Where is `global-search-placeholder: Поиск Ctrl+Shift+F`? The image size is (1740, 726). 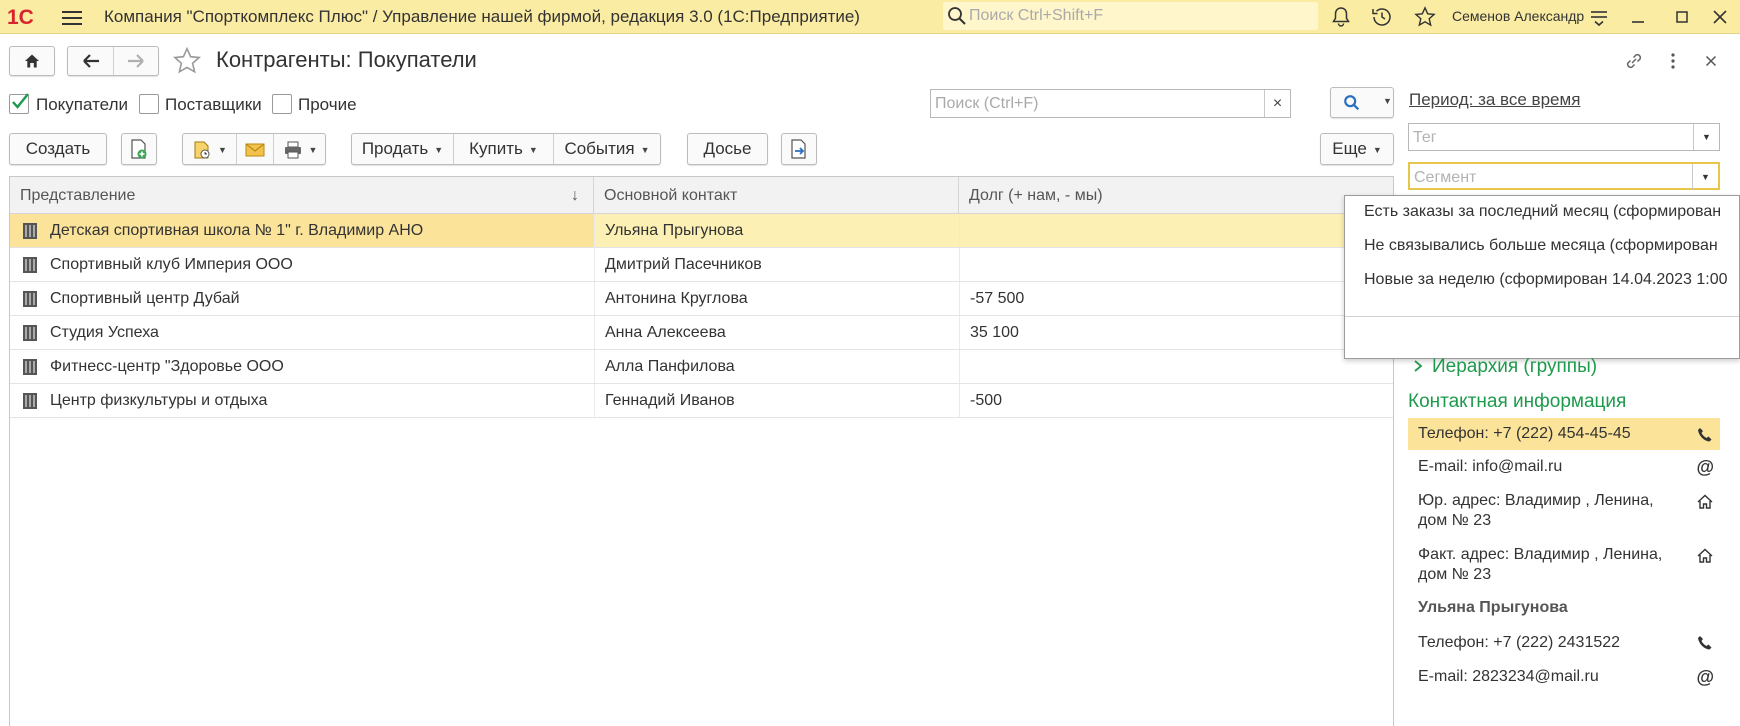
global-search-placeholder: Поиск Ctrl+Shift+F is located at coordinates (1036, 15).